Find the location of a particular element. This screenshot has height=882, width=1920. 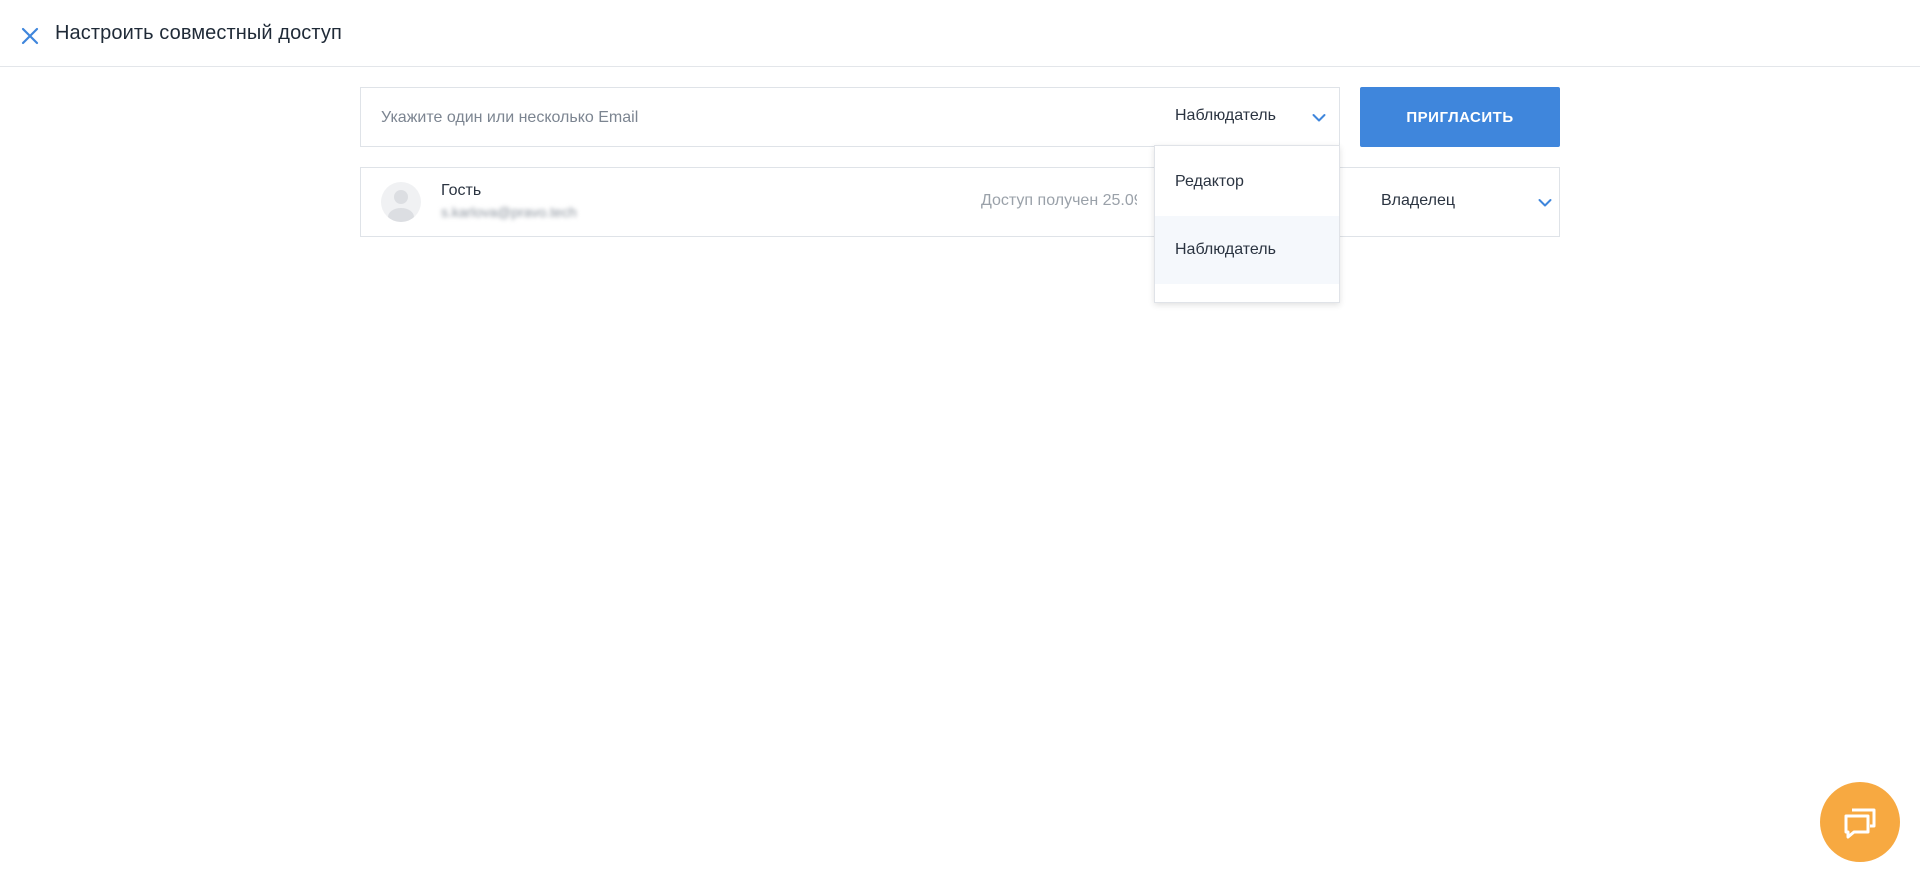

close-icon is located at coordinates (30, 36).